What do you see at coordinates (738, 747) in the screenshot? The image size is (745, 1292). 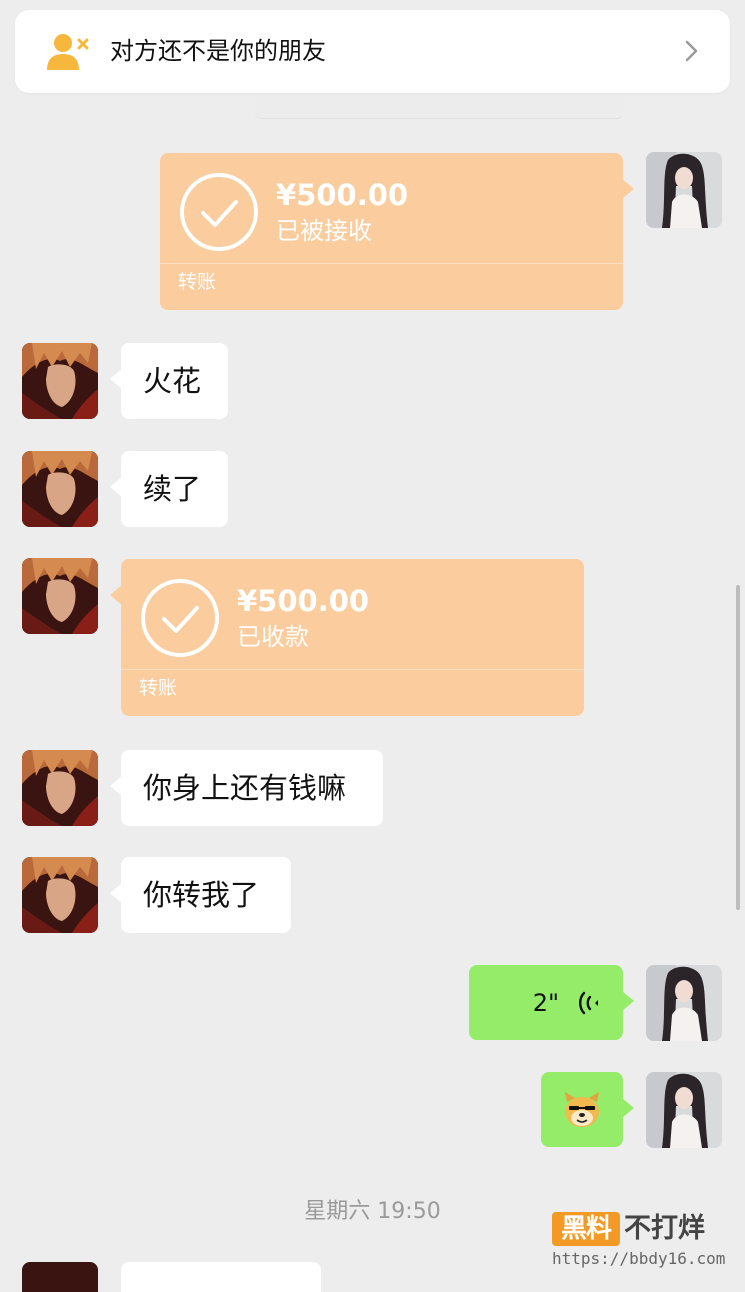 I see `scrollbar` at bounding box center [738, 747].